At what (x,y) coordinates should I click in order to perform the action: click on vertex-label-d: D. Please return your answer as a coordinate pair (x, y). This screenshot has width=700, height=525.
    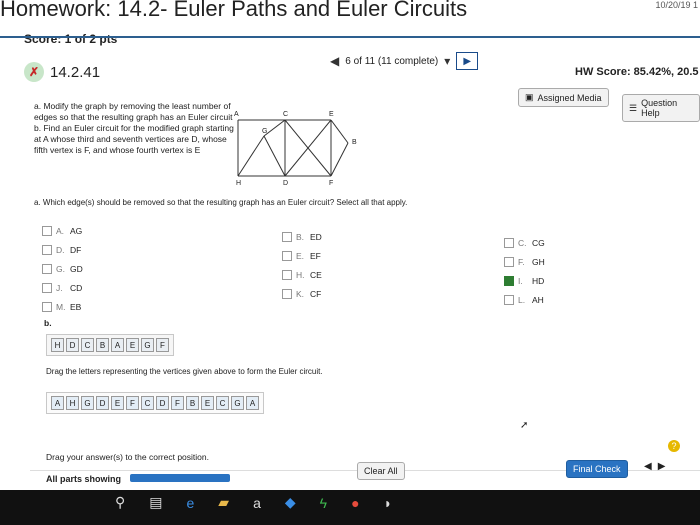
    Looking at the image, I should click on (285, 183).